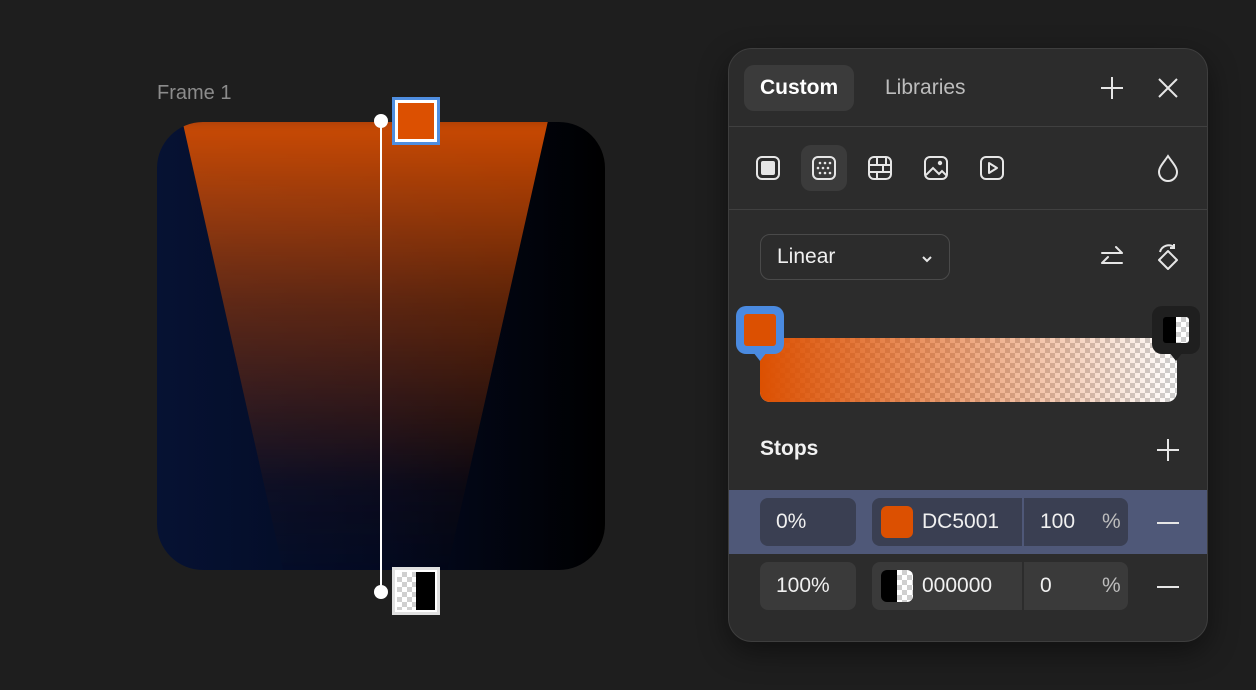 This screenshot has width=1256, height=690. What do you see at coordinates (936, 168) in the screenshot?
I see `image-fill-icon` at bounding box center [936, 168].